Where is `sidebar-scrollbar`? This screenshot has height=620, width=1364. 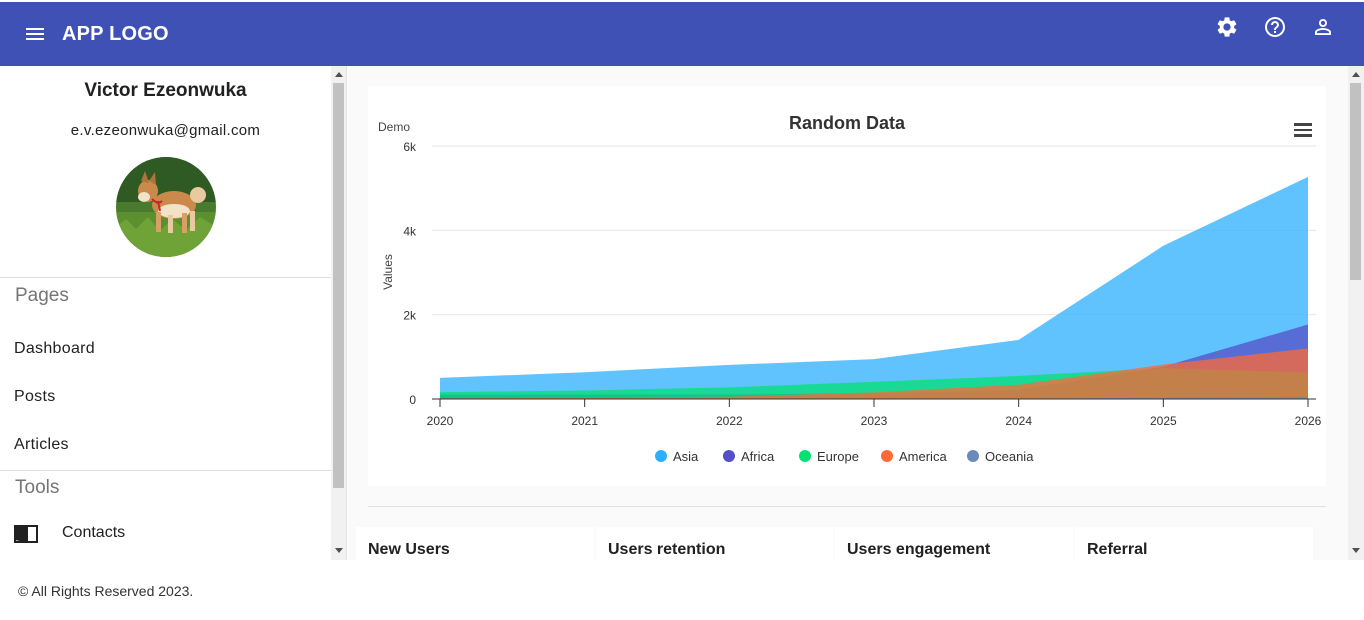 sidebar-scrollbar is located at coordinates (338, 313).